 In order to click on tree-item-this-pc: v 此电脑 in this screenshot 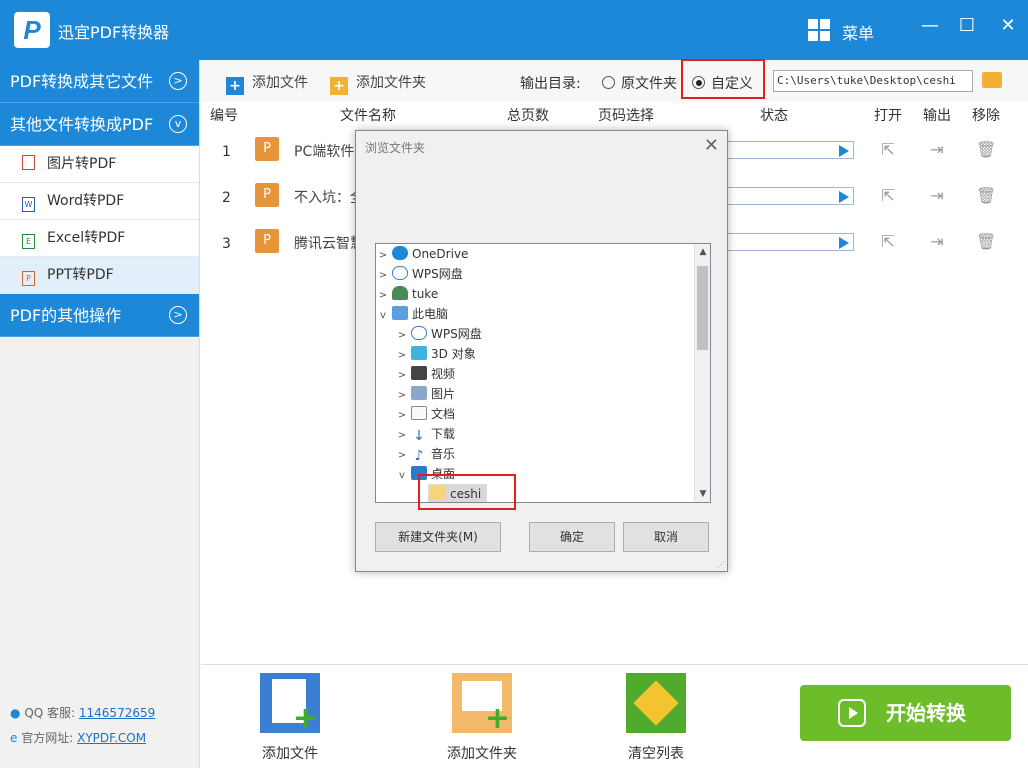, I will do `click(412, 314)`.